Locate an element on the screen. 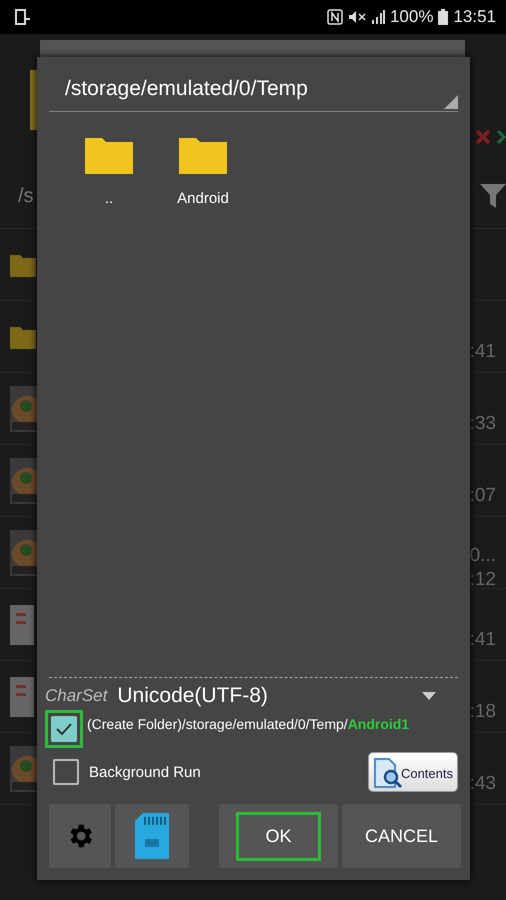 This screenshot has height=900, width=506. charset-dropdown: Unicode(UTF-8) is located at coordinates (284, 696).